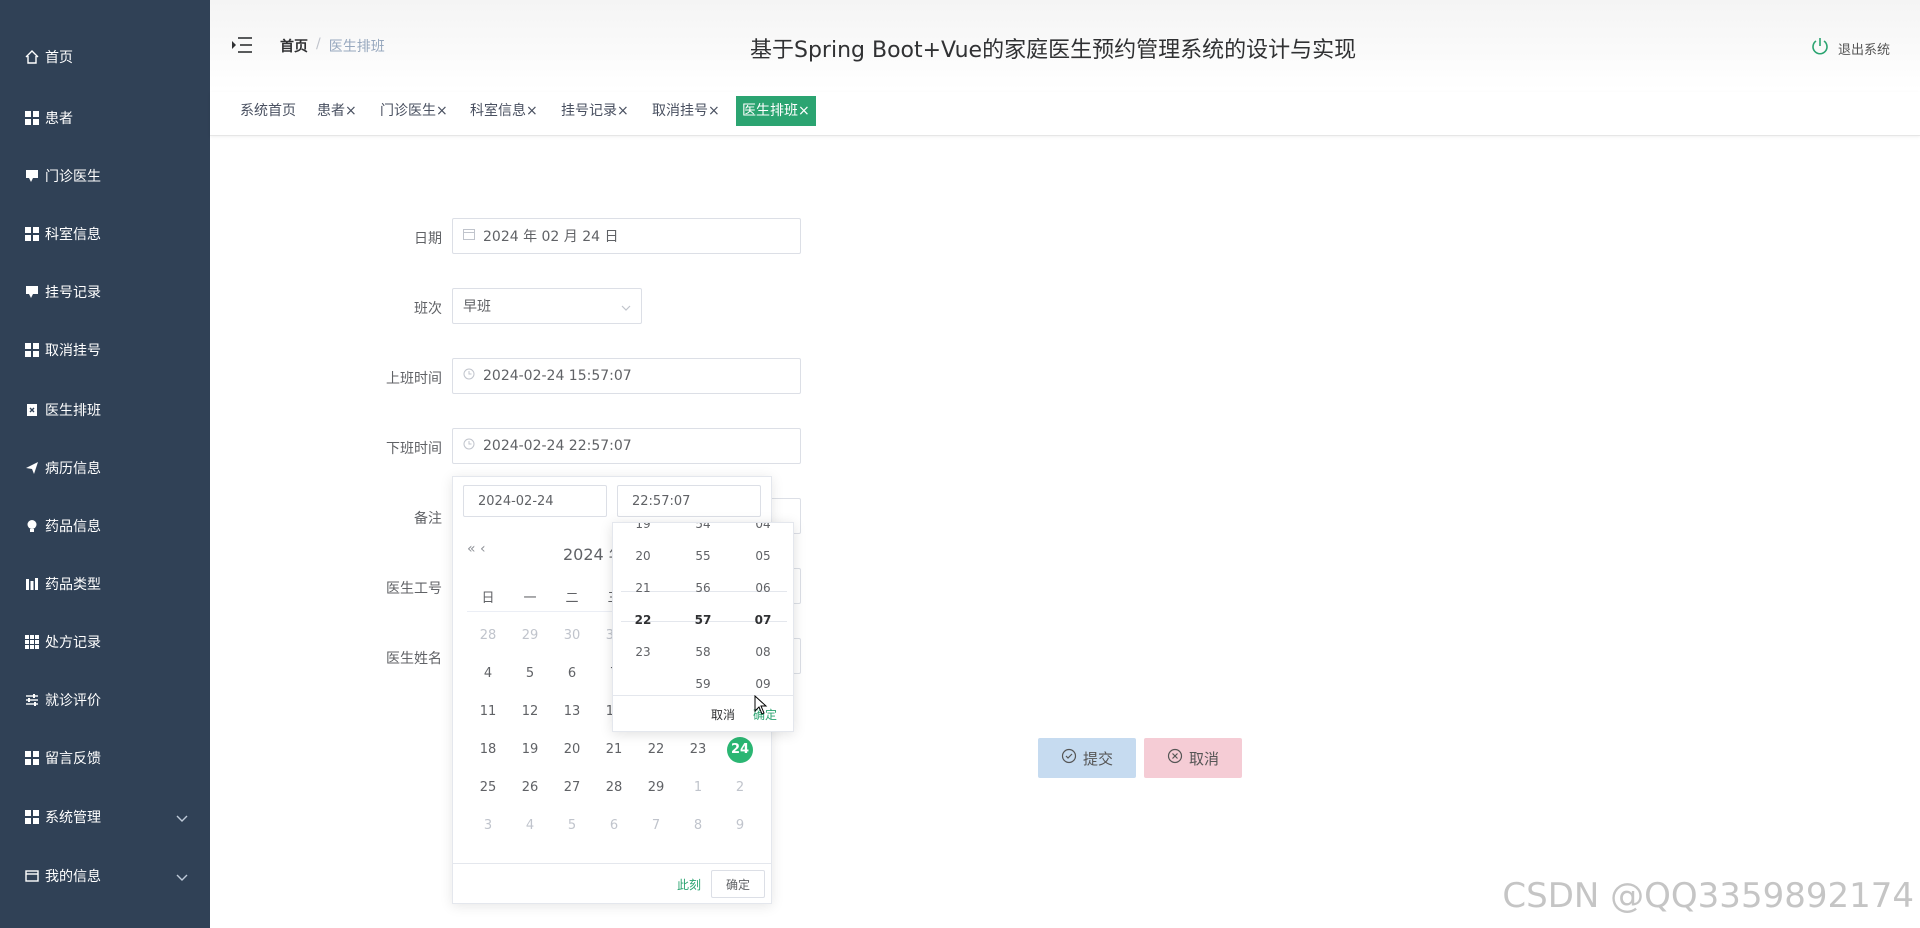  Describe the element at coordinates (686, 111) in the screenshot. I see `tab-cancel-registration: 取消挂号×` at that location.